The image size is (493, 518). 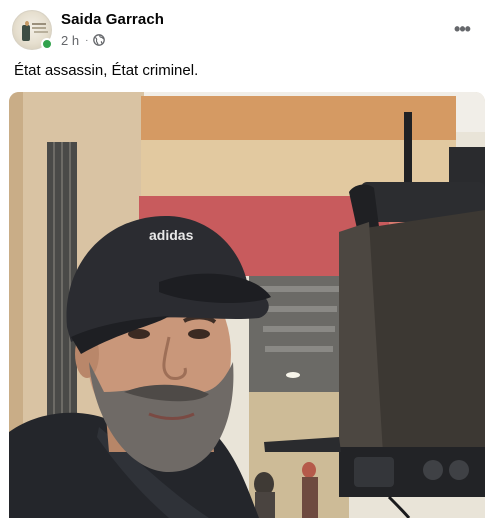 What do you see at coordinates (106, 70) in the screenshot?
I see `post-message: État assassin, État criminel.` at bounding box center [106, 70].